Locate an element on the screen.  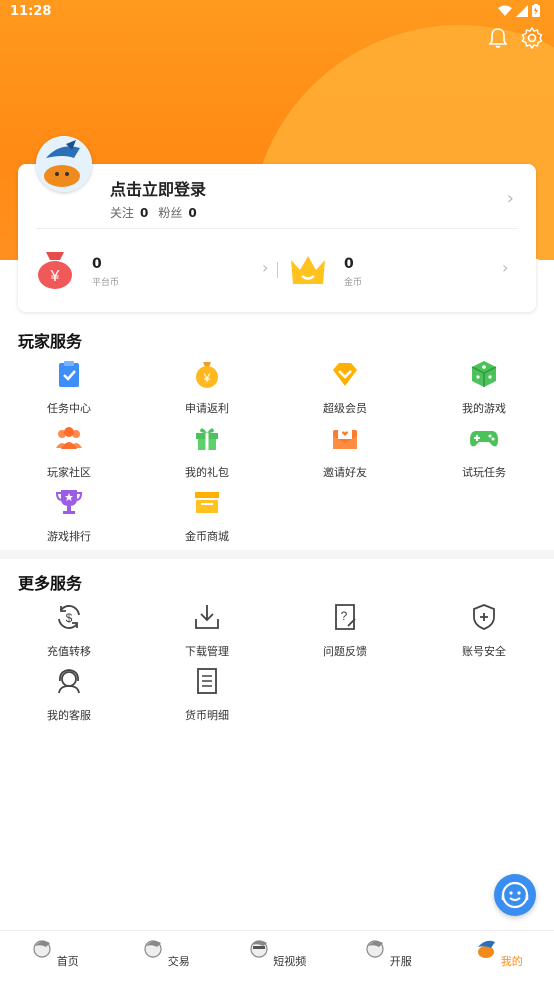
signal-icon is located at coordinates (522, 10).